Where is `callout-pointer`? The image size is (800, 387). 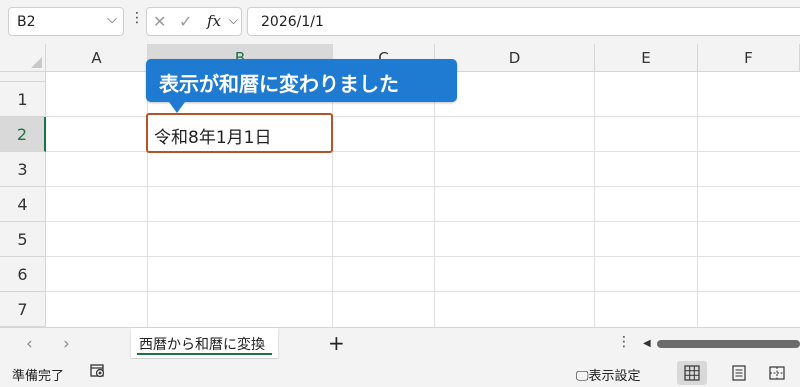 callout-pointer is located at coordinates (177, 107).